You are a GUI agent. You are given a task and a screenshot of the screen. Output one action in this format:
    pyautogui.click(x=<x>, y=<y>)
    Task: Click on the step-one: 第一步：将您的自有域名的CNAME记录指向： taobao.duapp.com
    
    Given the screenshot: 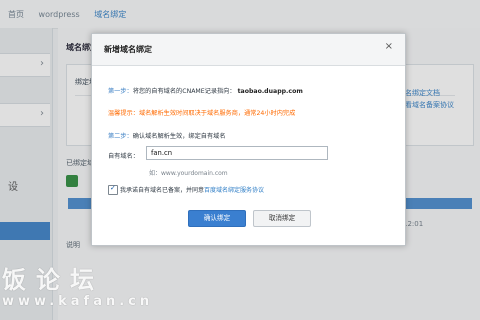 What is the action you would take?
    pyautogui.click(x=205, y=90)
    